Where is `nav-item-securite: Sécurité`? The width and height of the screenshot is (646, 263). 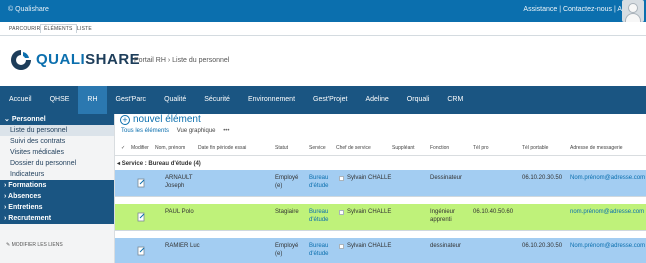
nav-item-securite: Sécurité is located at coordinates (217, 100).